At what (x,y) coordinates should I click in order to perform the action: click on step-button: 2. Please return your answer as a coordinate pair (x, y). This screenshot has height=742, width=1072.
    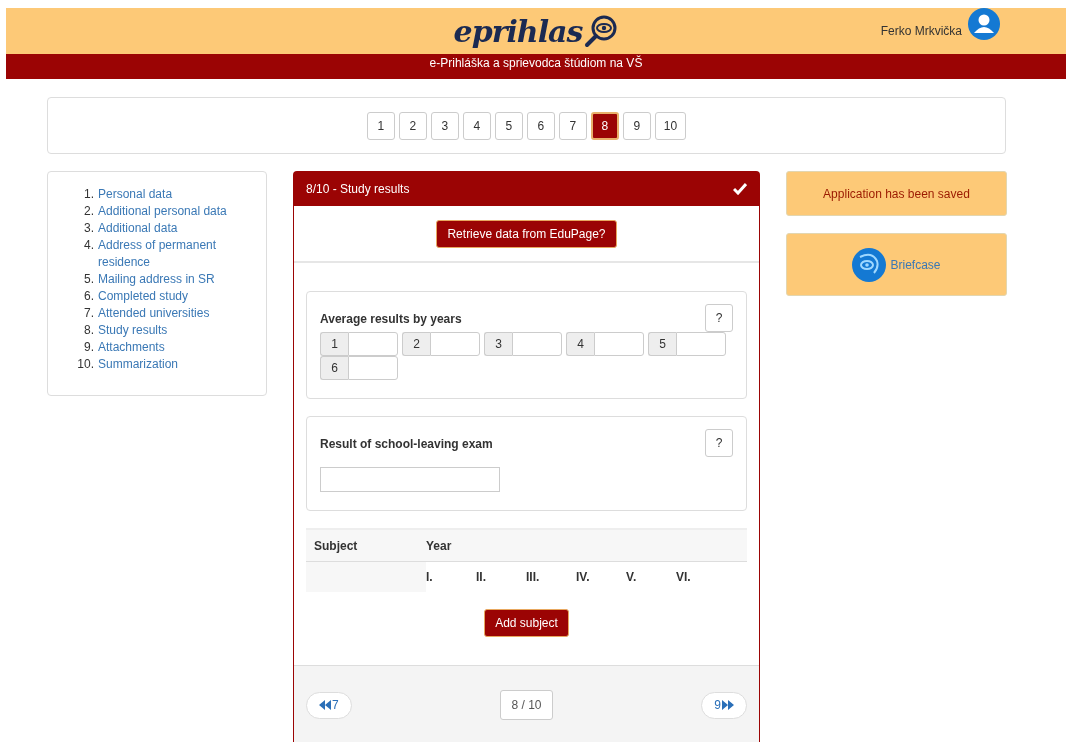
    Looking at the image, I should click on (412, 125).